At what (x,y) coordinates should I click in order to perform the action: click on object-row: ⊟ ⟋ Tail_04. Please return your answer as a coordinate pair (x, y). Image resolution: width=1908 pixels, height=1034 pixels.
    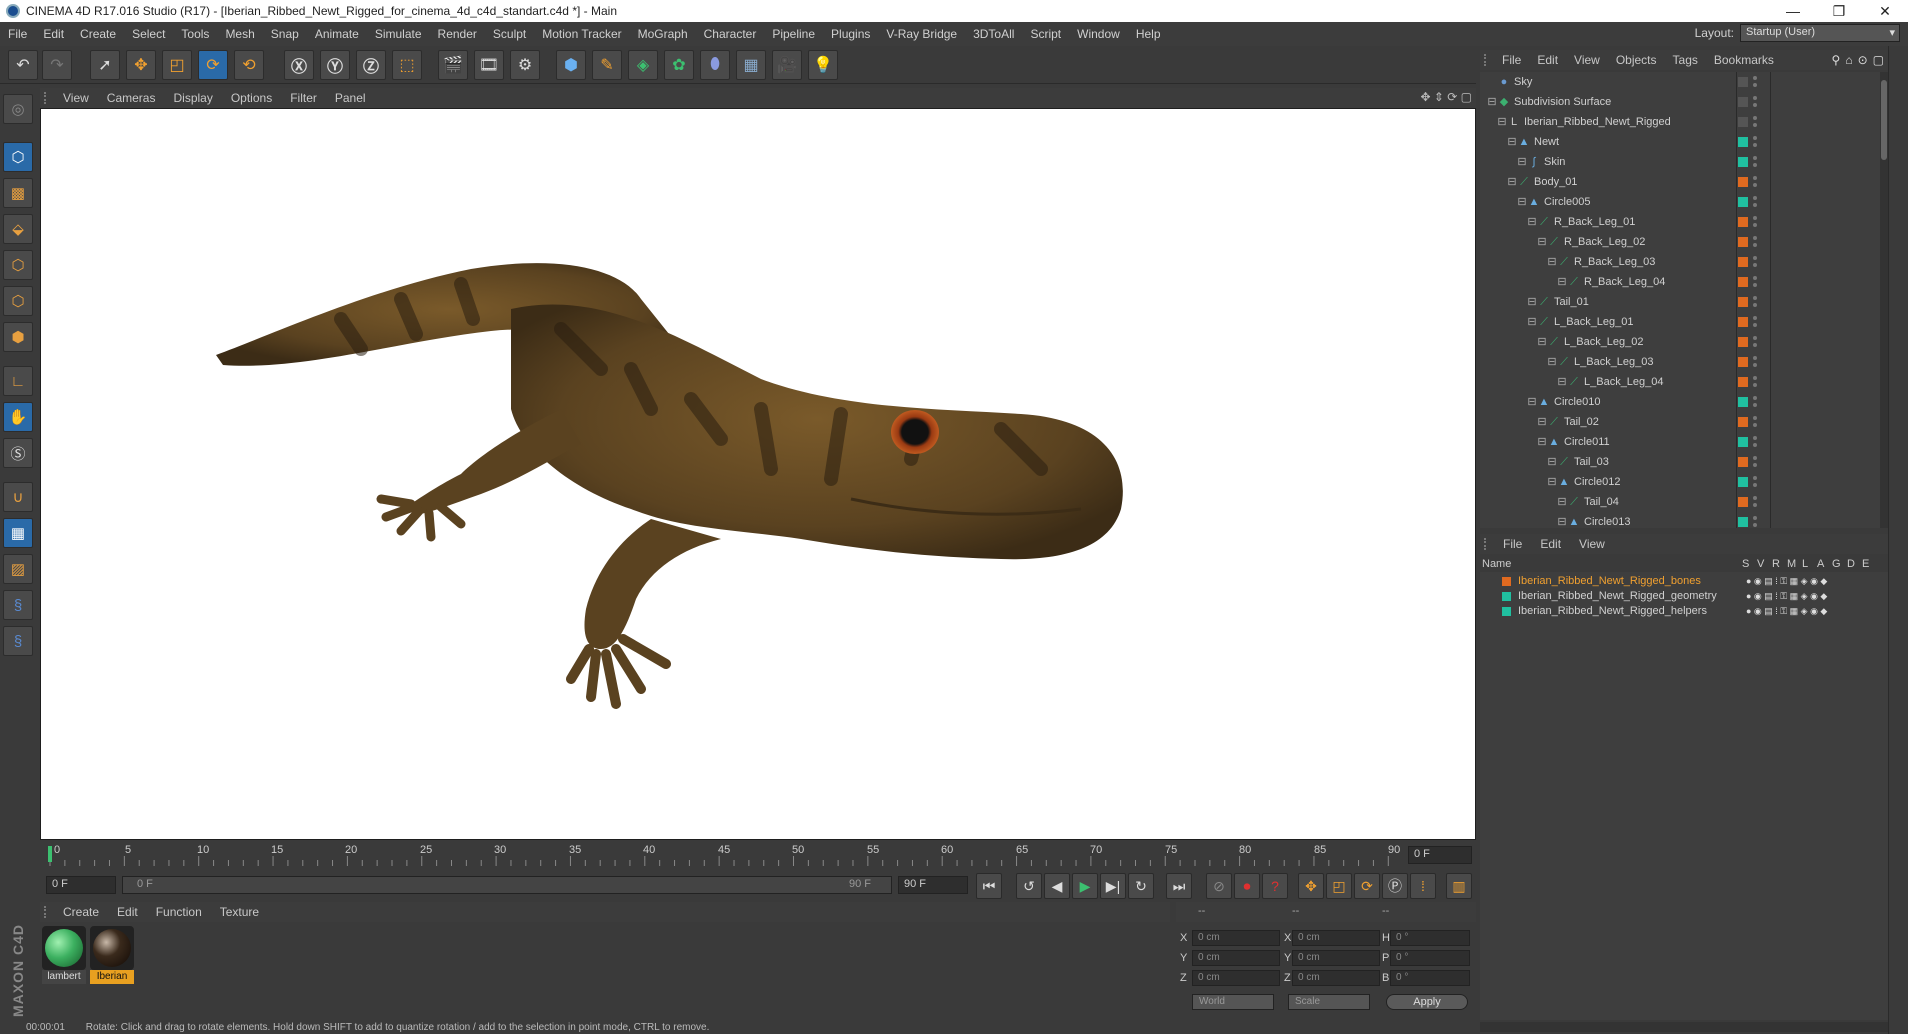
    Looking at the image, I should click on (1684, 502).